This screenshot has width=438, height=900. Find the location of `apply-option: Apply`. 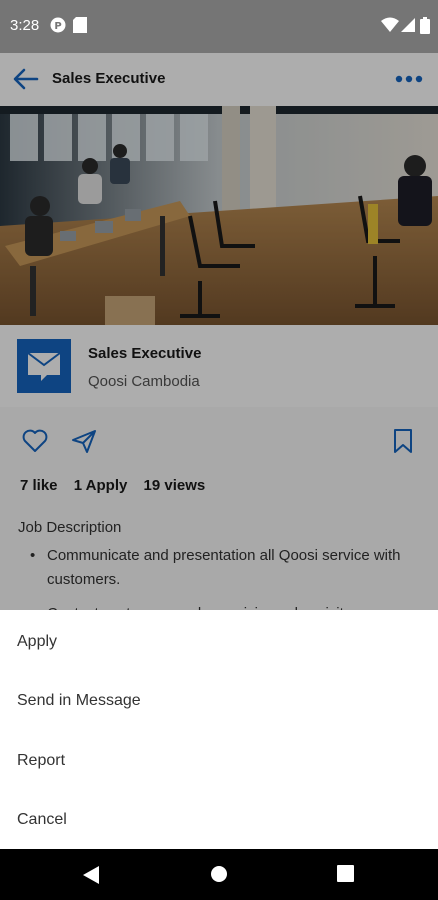

apply-option: Apply is located at coordinates (219, 641).